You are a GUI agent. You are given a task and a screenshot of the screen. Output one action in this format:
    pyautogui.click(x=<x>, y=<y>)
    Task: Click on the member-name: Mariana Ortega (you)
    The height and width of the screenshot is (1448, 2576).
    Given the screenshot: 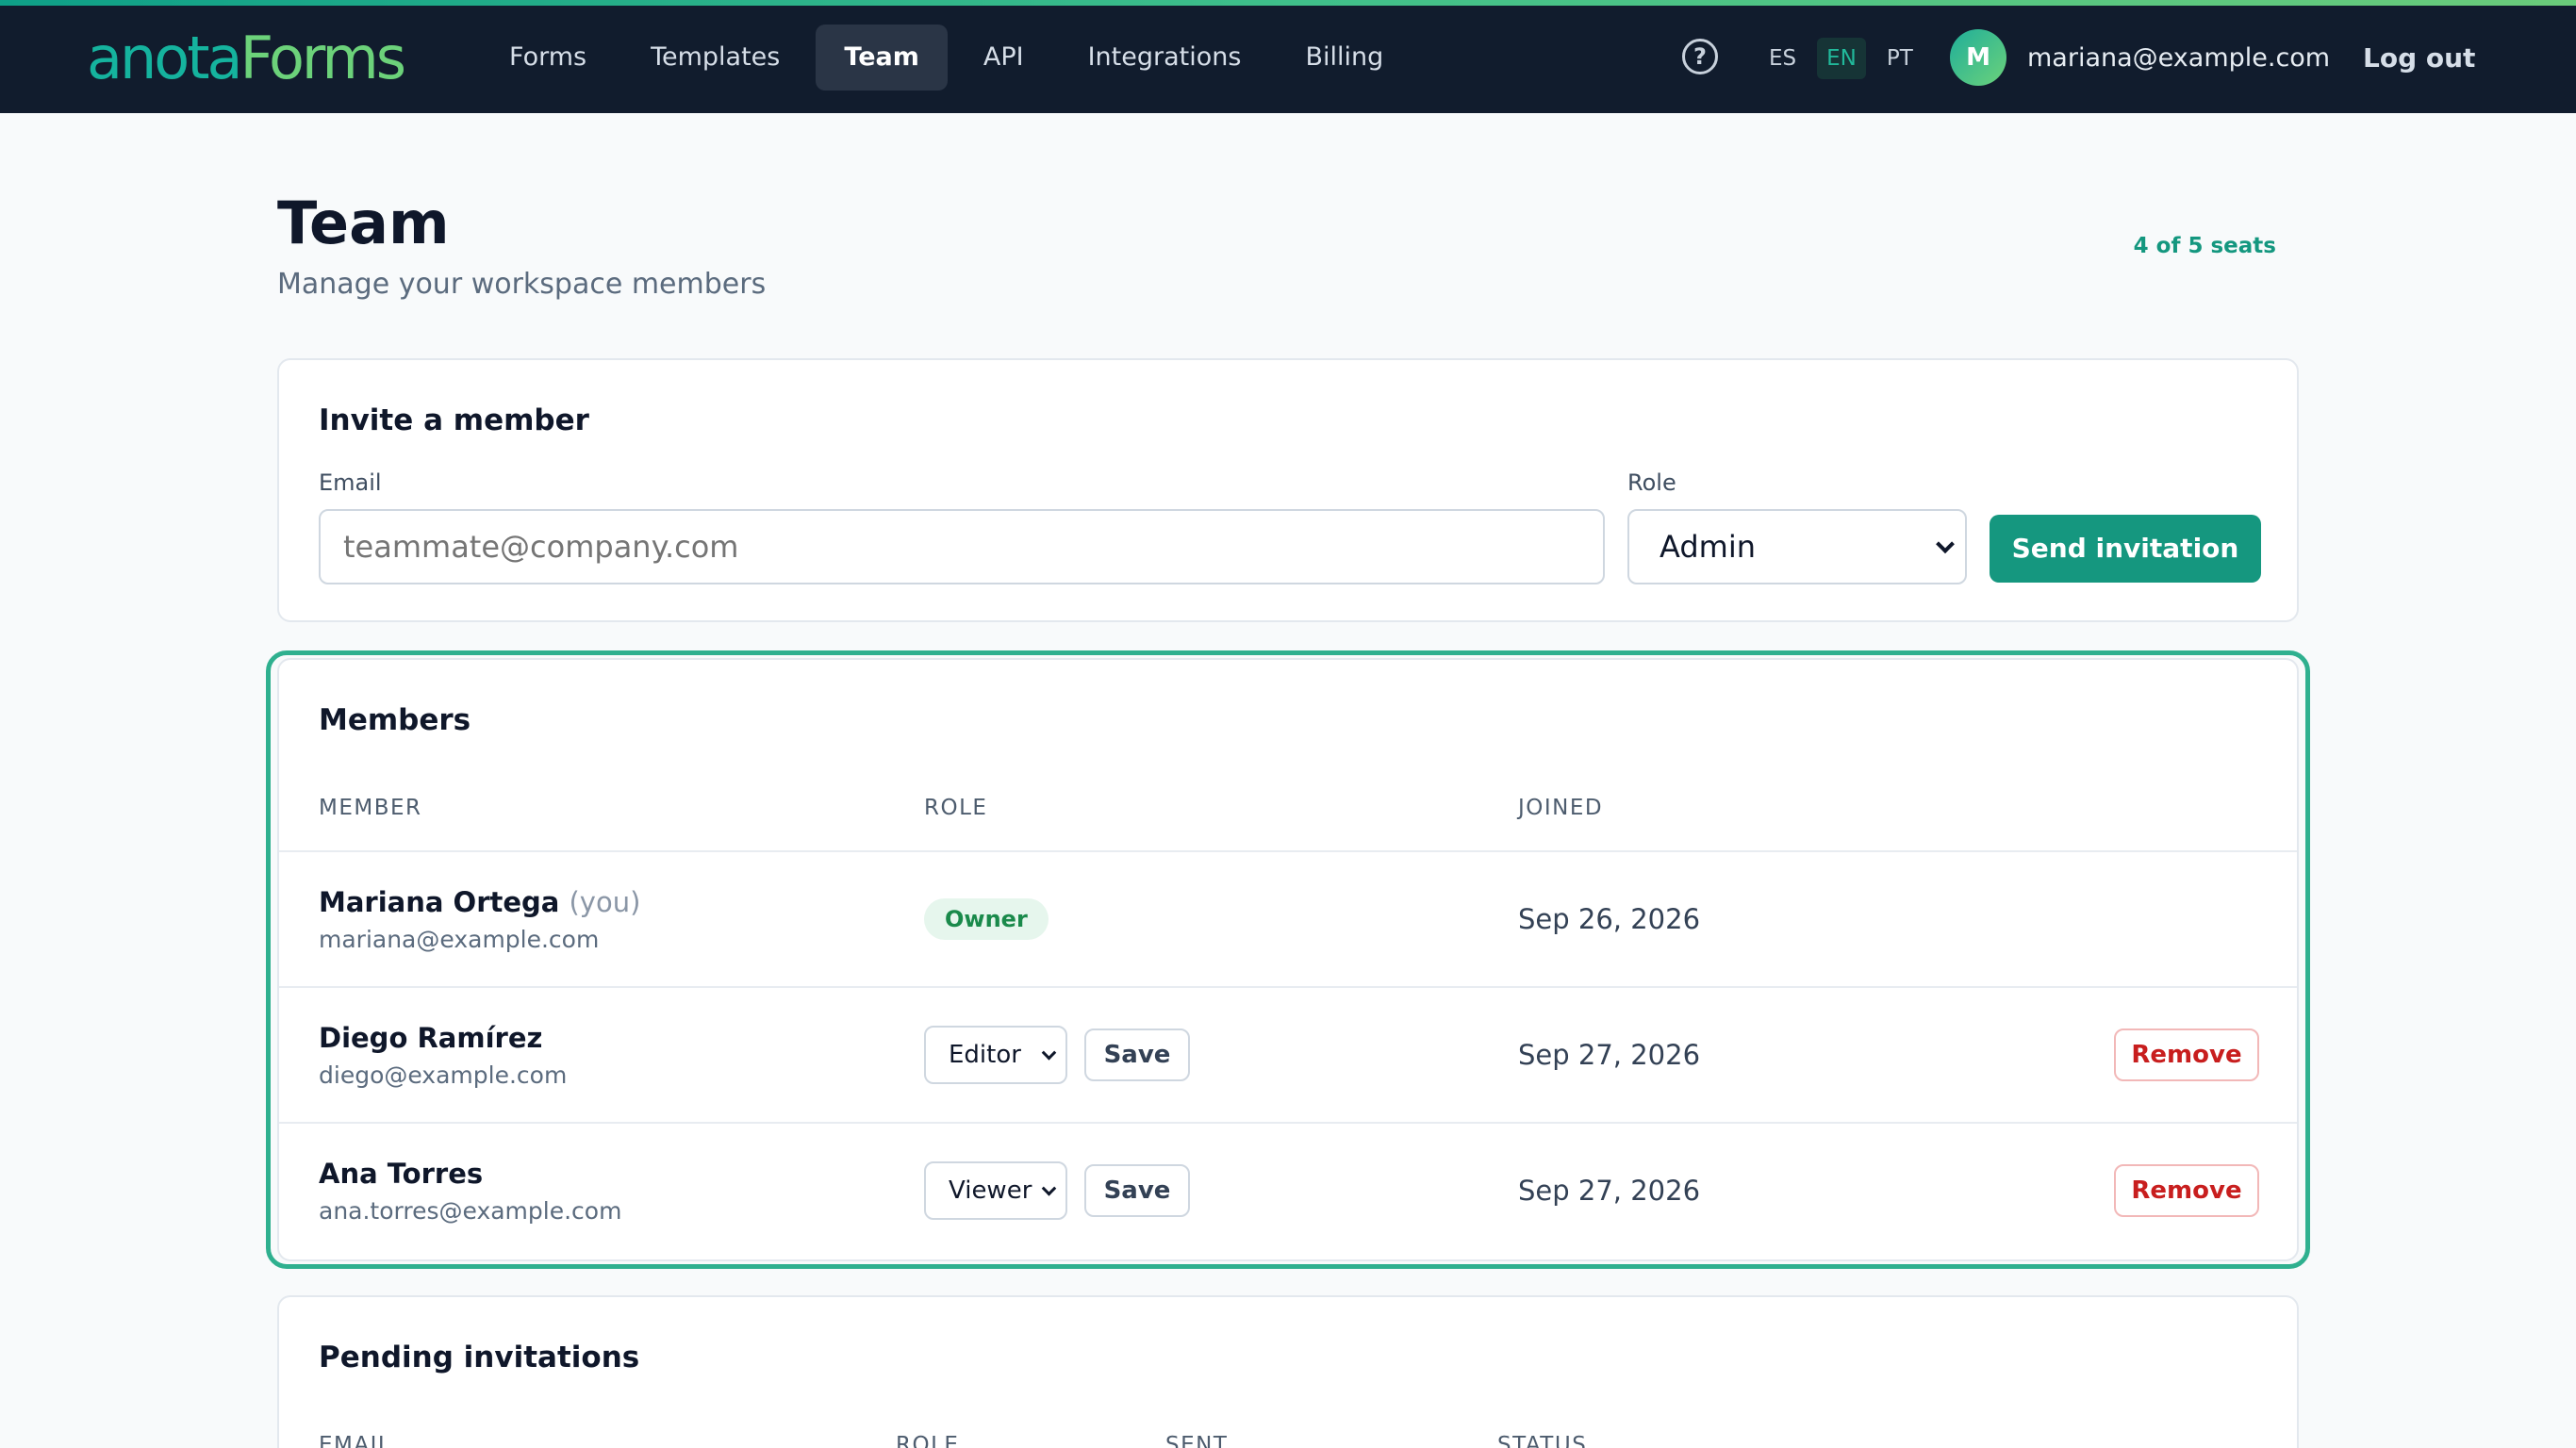 What is the action you would take?
    pyautogui.click(x=479, y=902)
    